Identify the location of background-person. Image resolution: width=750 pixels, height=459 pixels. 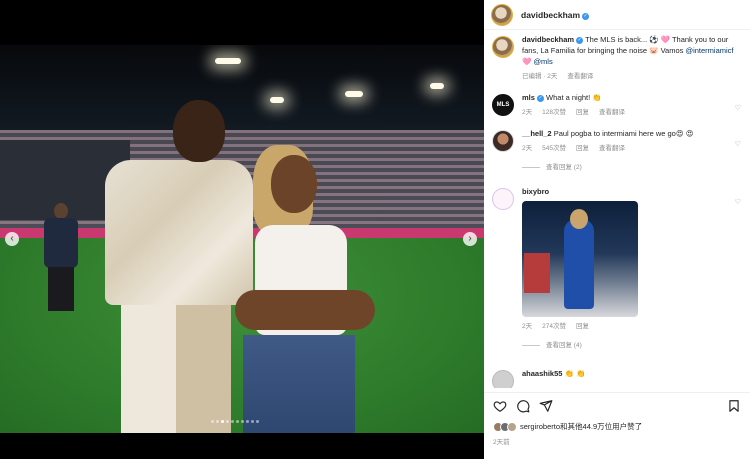
(61, 258).